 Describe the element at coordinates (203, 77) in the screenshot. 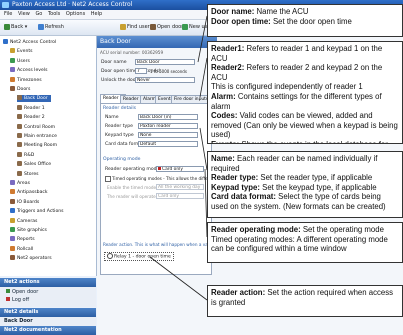

I see `leader-line-tabs` at that location.